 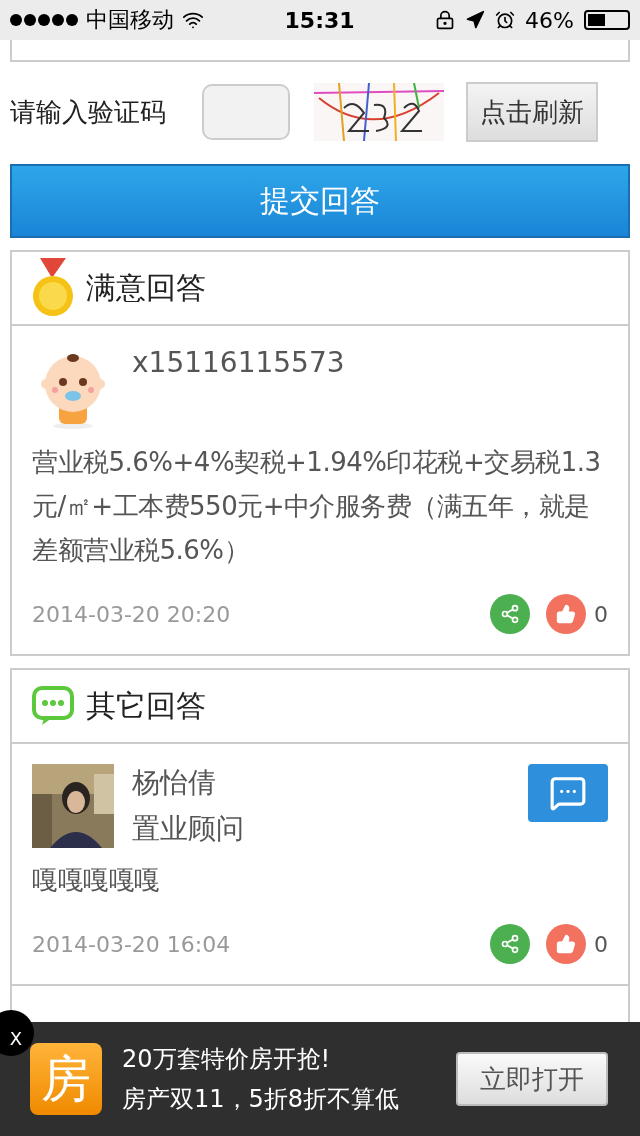 I want to click on carrier-name: 中国移动, so click(x=130, y=20).